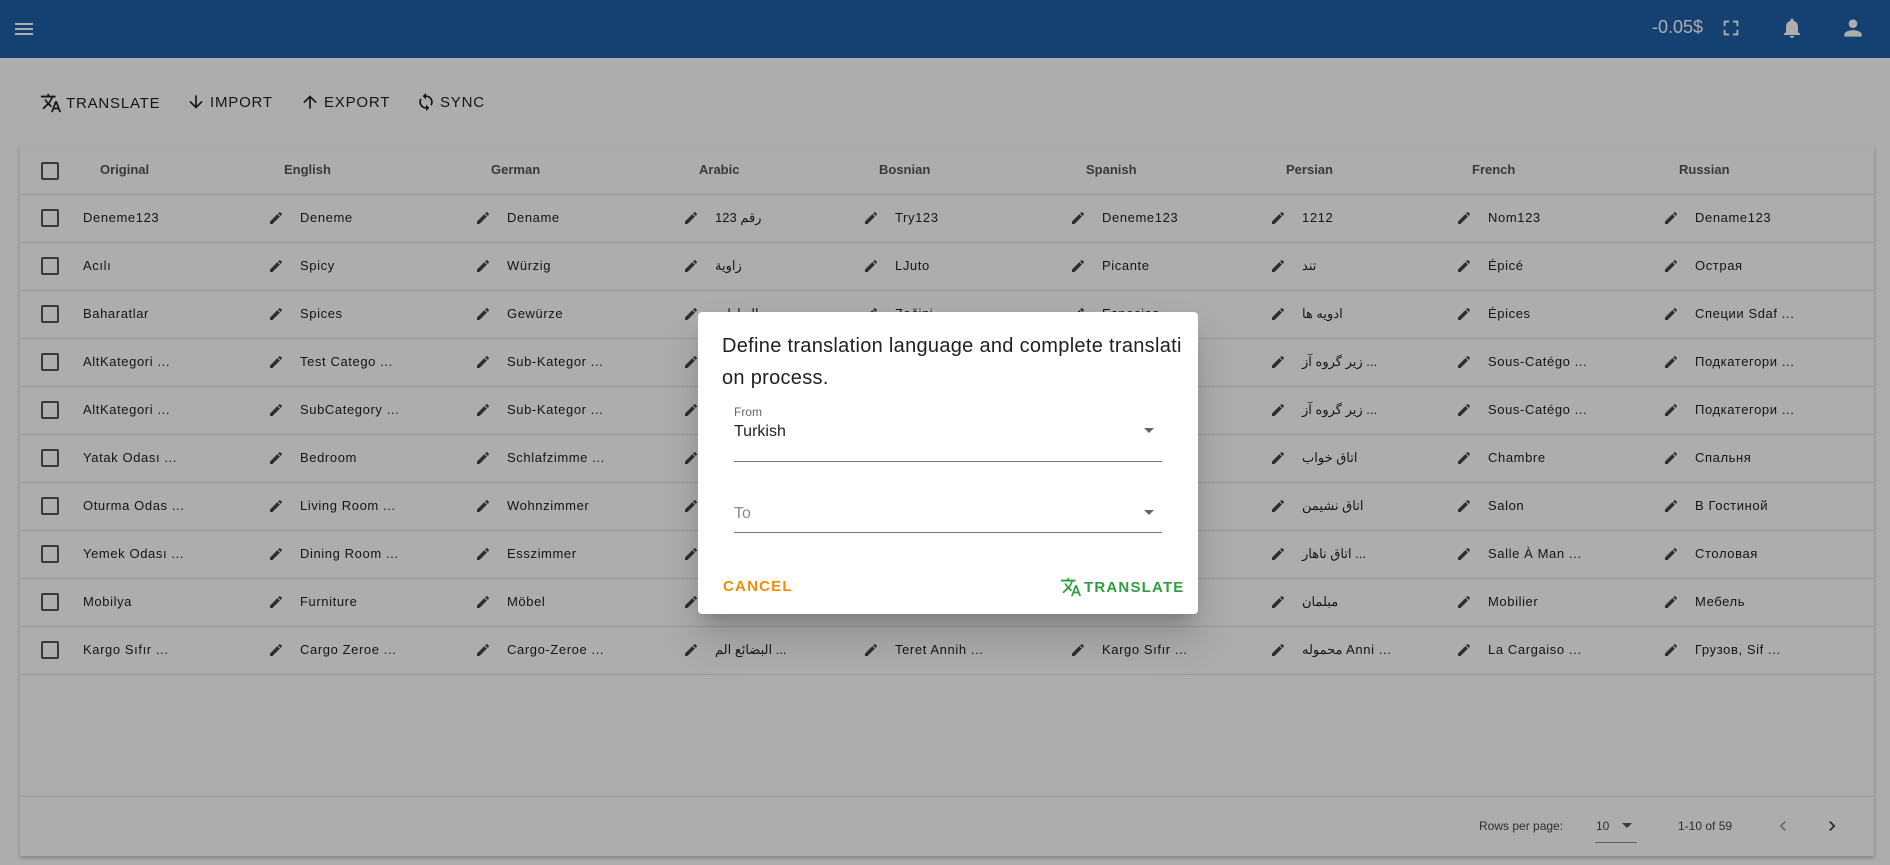 The height and width of the screenshot is (865, 1890). Describe the element at coordinates (948, 433) in the screenshot. I see `from-language-select: From Turkish` at that location.